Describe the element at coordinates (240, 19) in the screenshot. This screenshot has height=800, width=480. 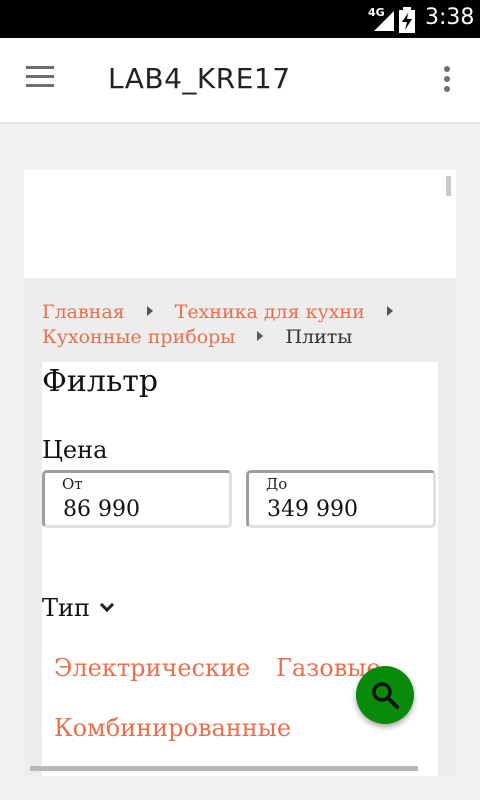
I see `status-bar: 4G 3:38` at that location.